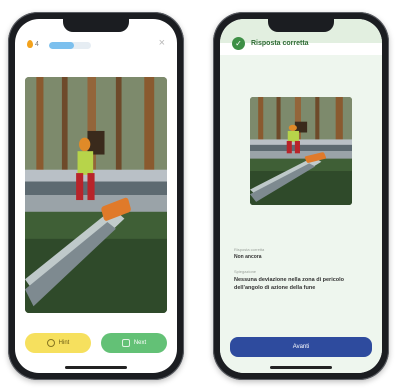 This screenshot has height=388, width=398. I want to click on top-bar: 4 ×, so click(96, 45).